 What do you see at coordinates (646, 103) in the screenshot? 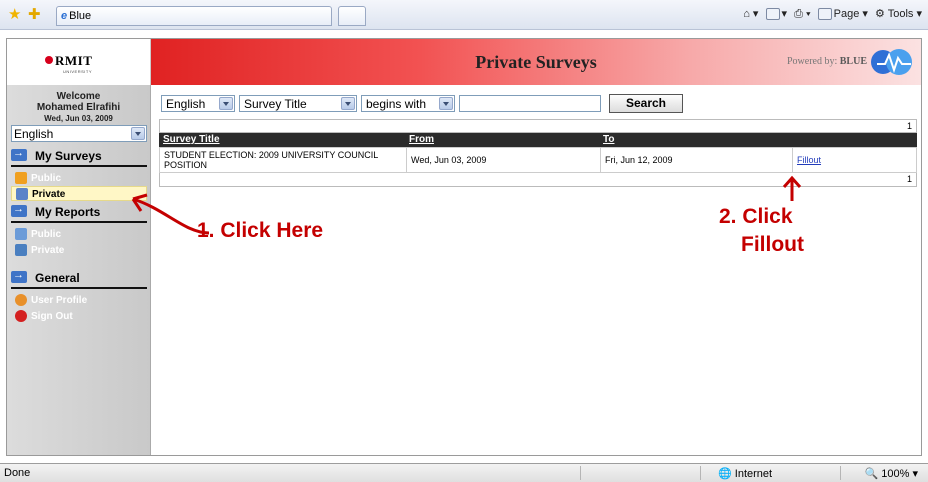
I see `search-button: Search` at bounding box center [646, 103].